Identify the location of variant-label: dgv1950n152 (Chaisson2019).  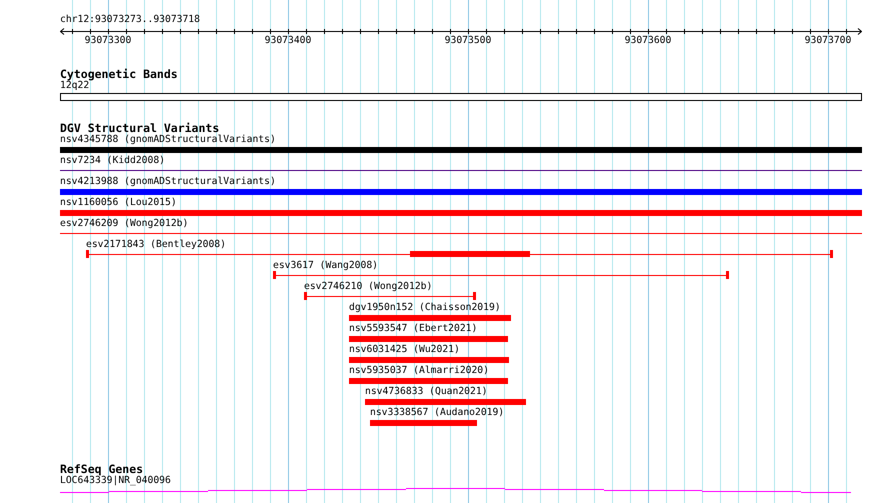
(425, 308).